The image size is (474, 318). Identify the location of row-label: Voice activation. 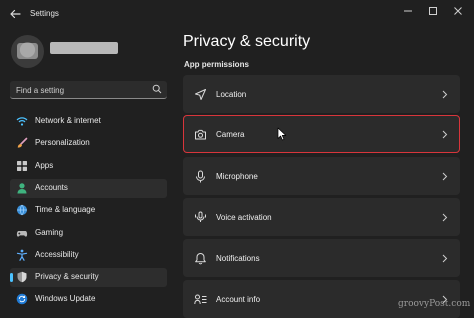
(244, 217).